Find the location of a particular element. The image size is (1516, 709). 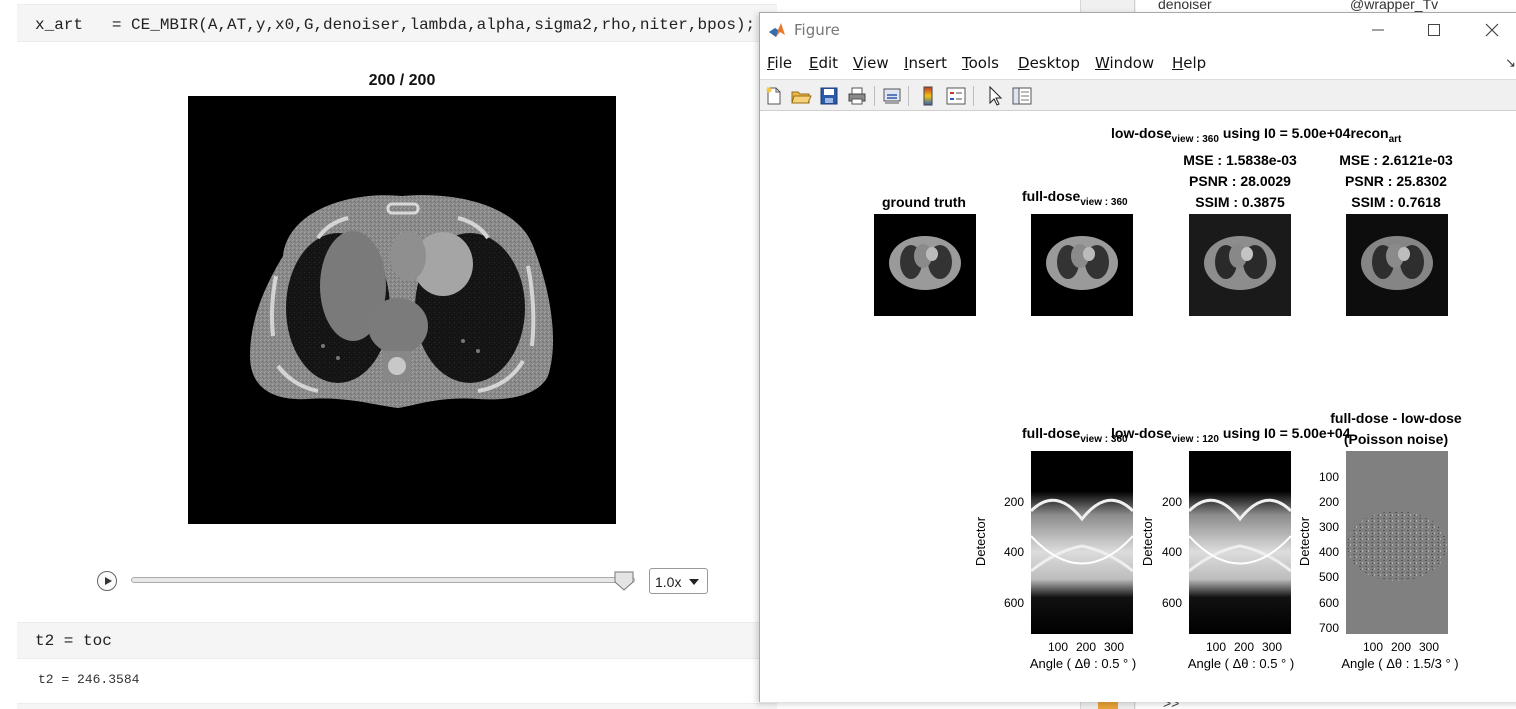

fulldose-title: full-doseview : 360 is located at coordinates (1075, 198).